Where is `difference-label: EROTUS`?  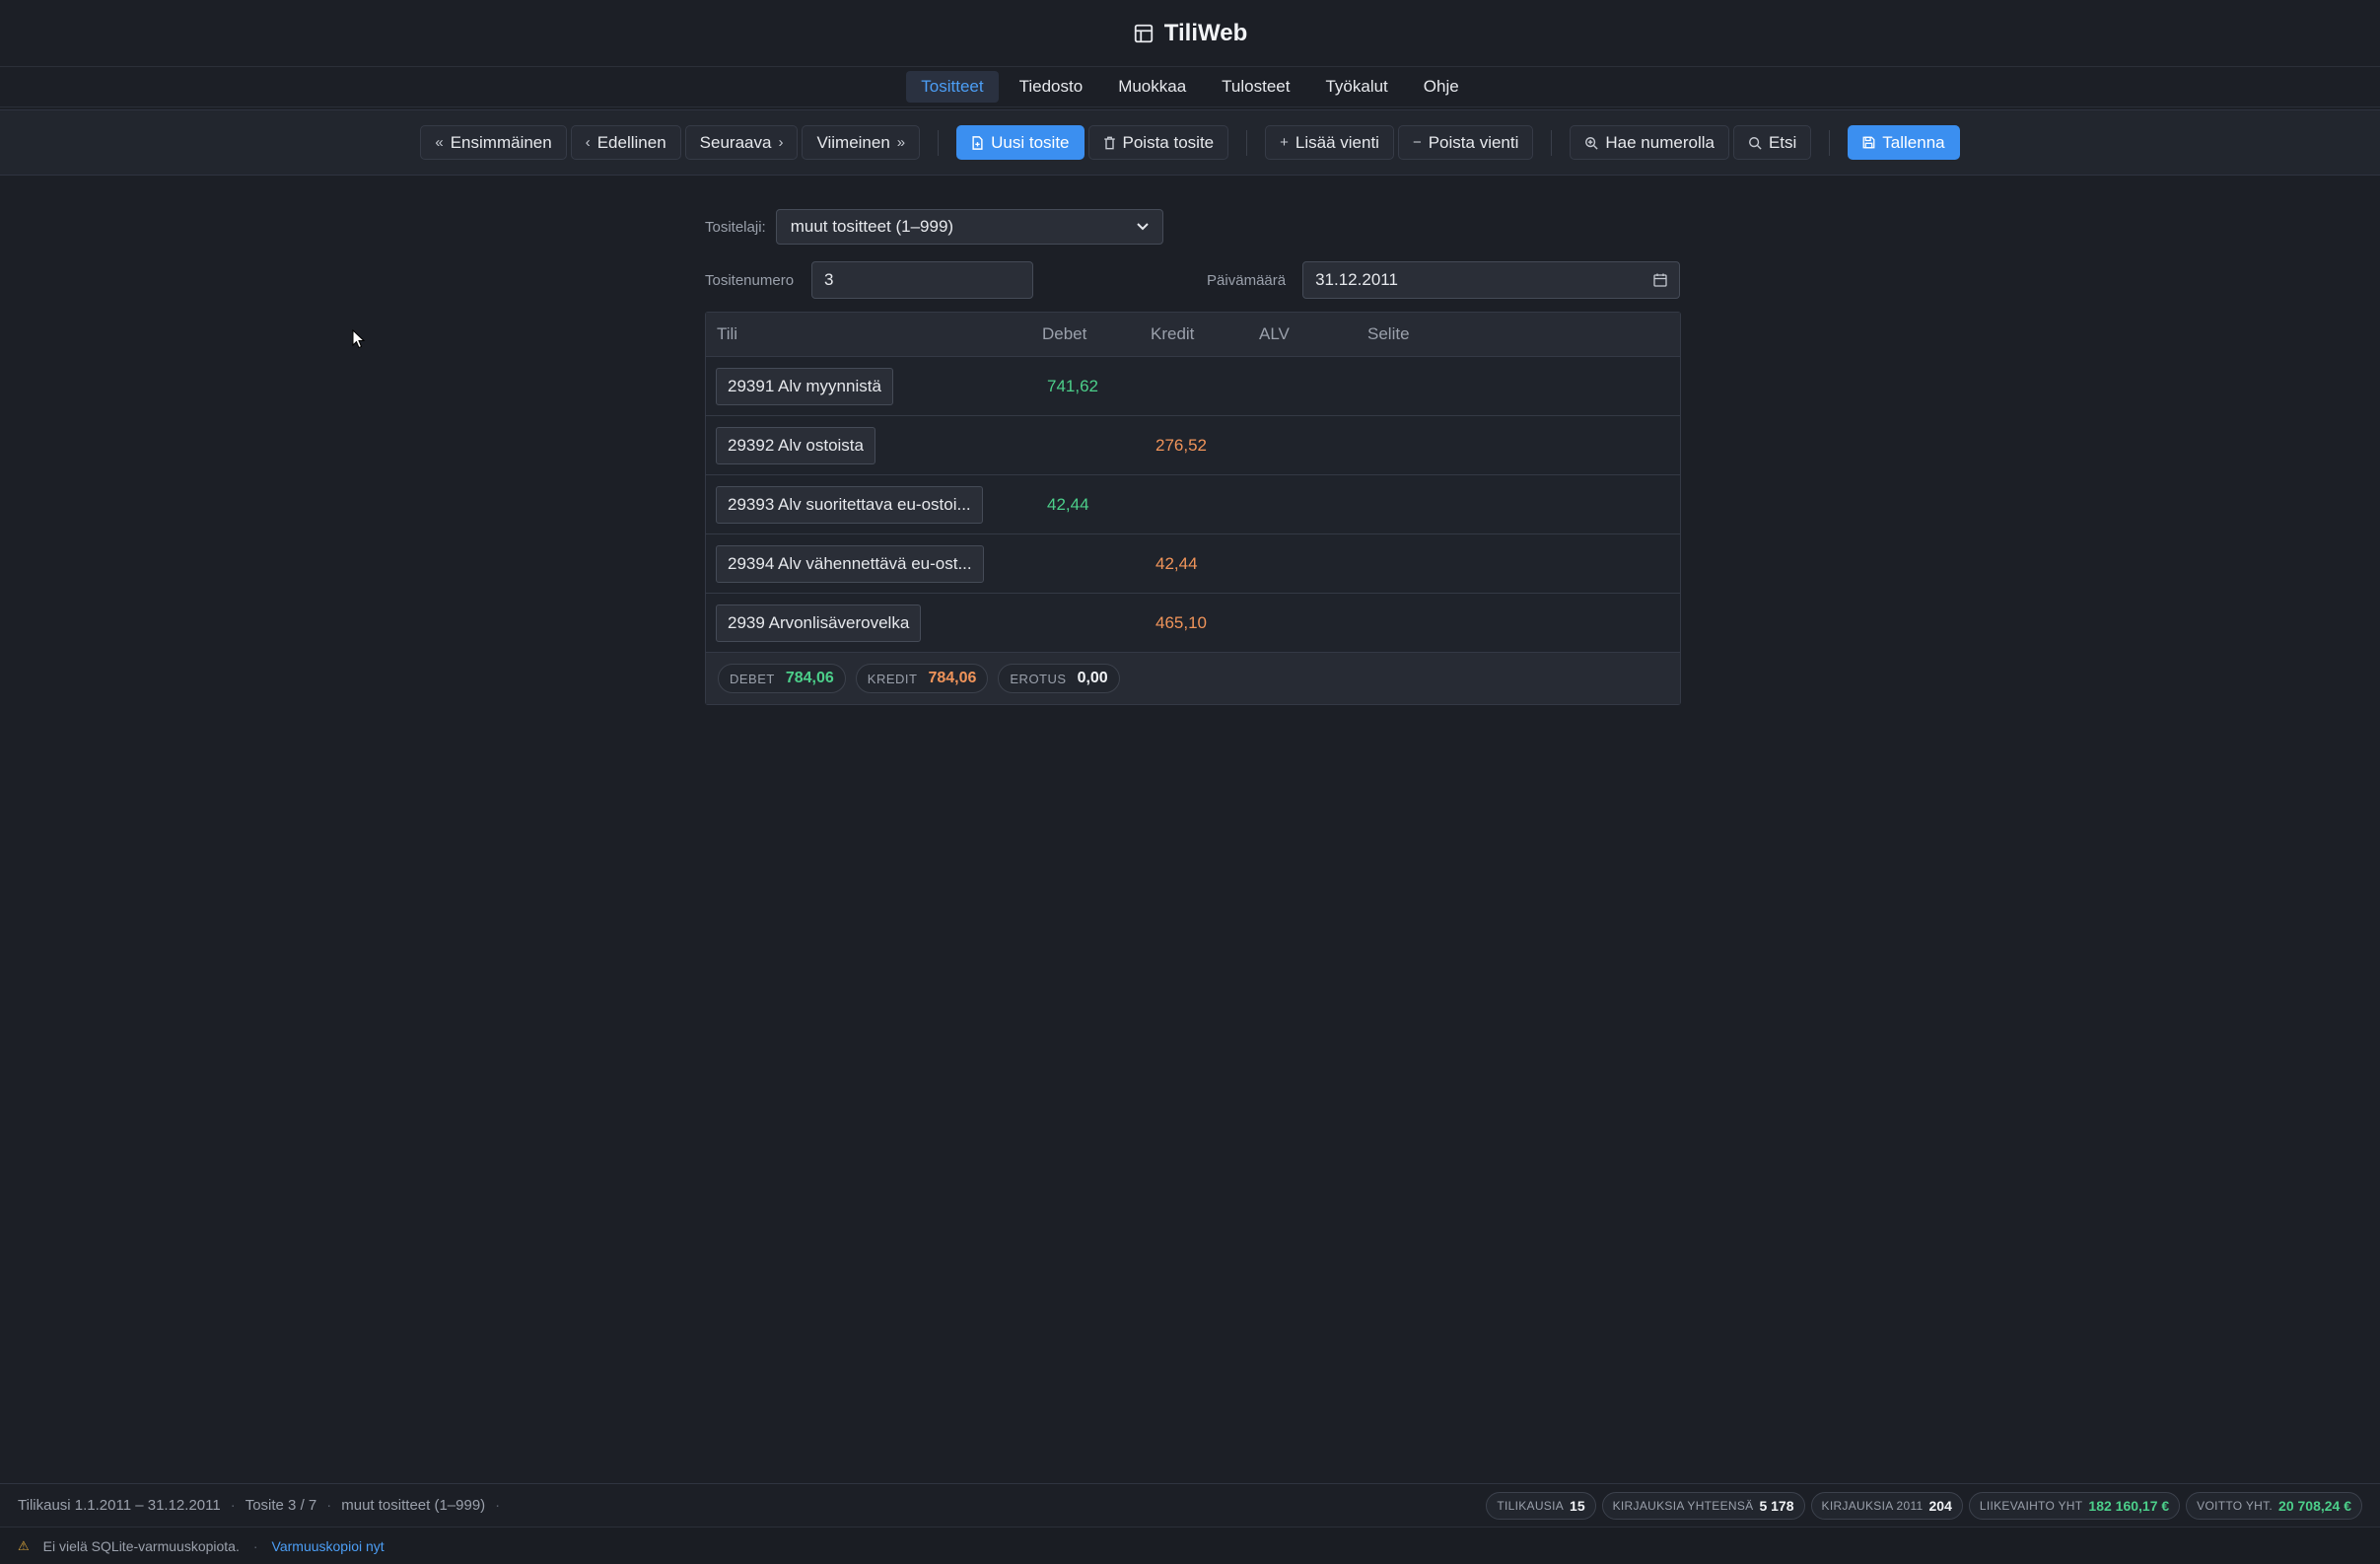 difference-label: EROTUS is located at coordinates (1038, 679).